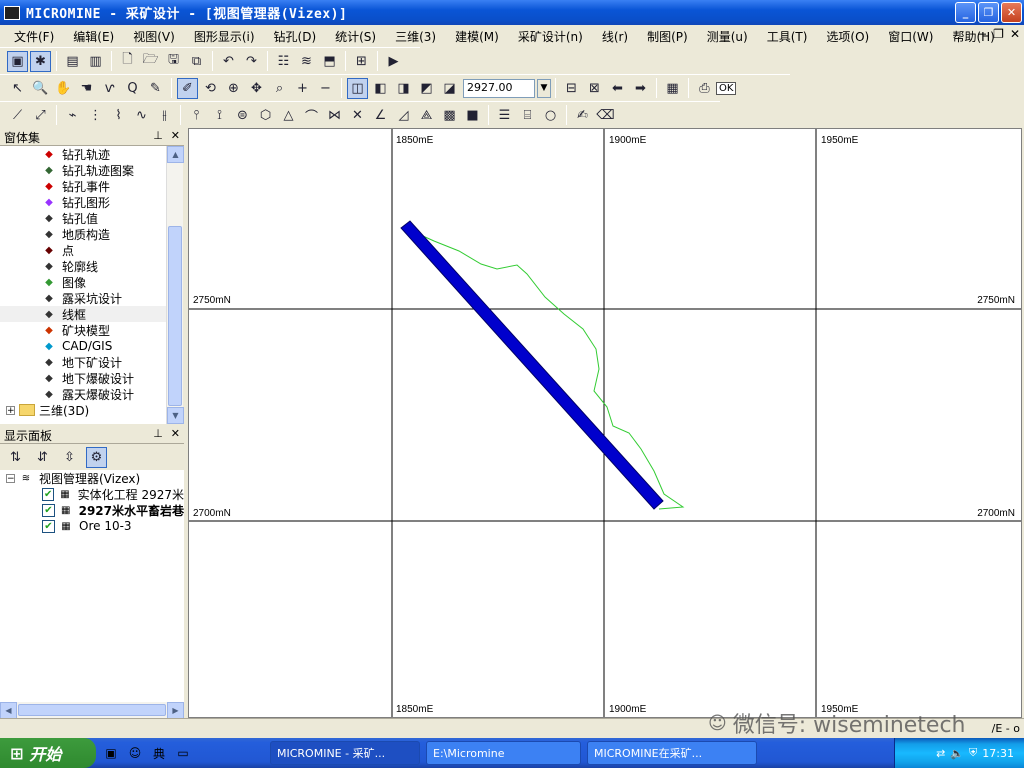 Image resolution: width=1024 pixels, height=768 pixels. What do you see at coordinates (727, 36) in the screenshot?
I see `menu-survey: 测量(u)` at bounding box center [727, 36].